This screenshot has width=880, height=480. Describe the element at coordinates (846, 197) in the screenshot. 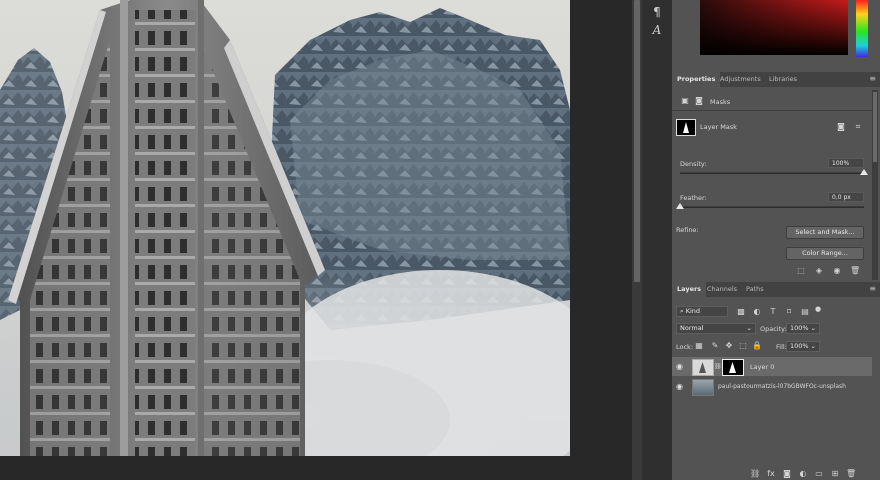

I see `feather-field: 0,0 px` at that location.